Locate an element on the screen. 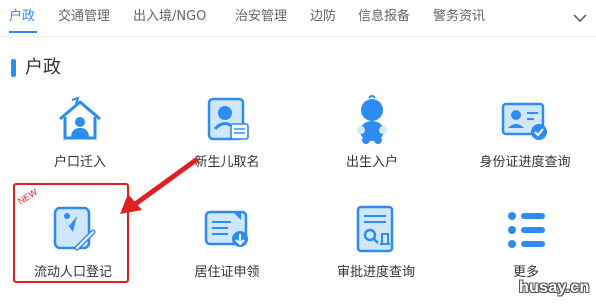 Image resolution: width=596 pixels, height=304 pixels. tab-police-news: 警务资讯 is located at coordinates (459, 17).